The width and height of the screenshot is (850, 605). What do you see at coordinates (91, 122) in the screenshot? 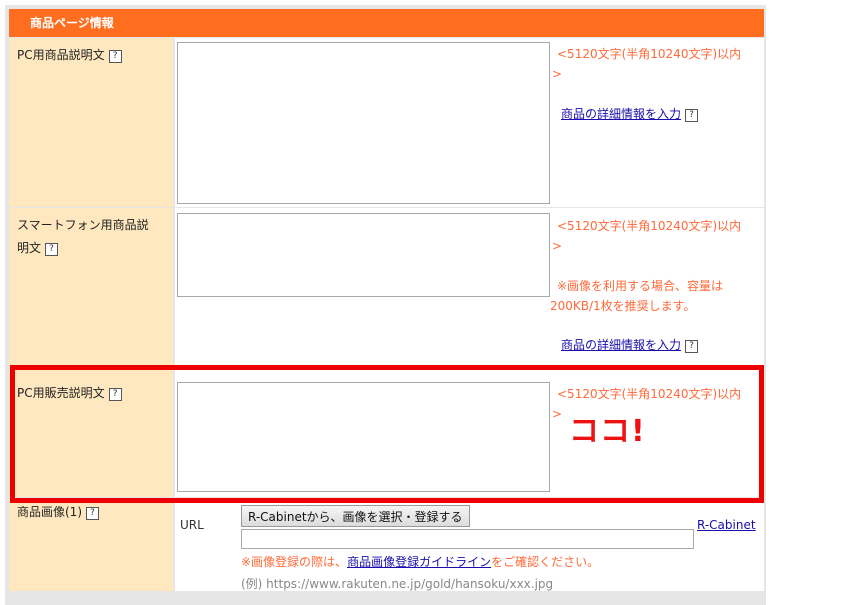
I see `row-label: PC用商品説明文?` at bounding box center [91, 122].